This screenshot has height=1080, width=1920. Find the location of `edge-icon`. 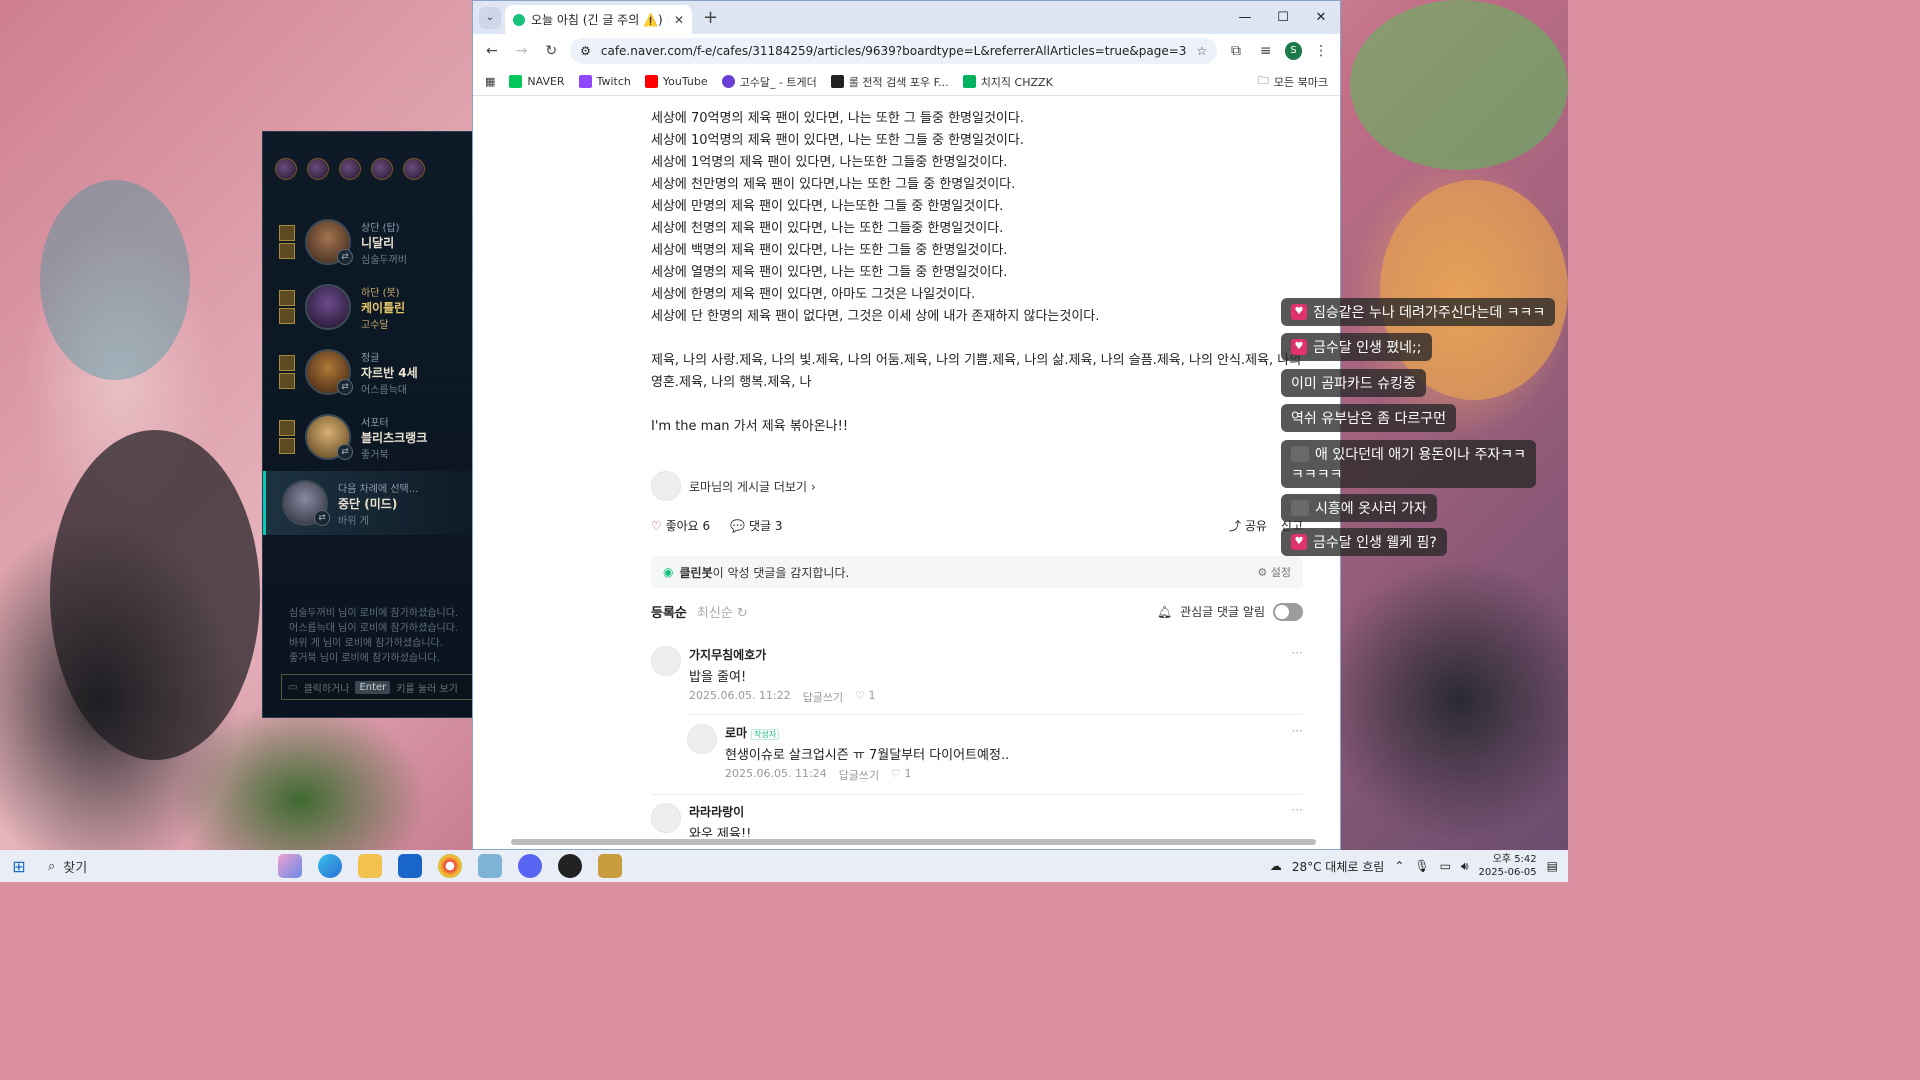

edge-icon is located at coordinates (330, 866).